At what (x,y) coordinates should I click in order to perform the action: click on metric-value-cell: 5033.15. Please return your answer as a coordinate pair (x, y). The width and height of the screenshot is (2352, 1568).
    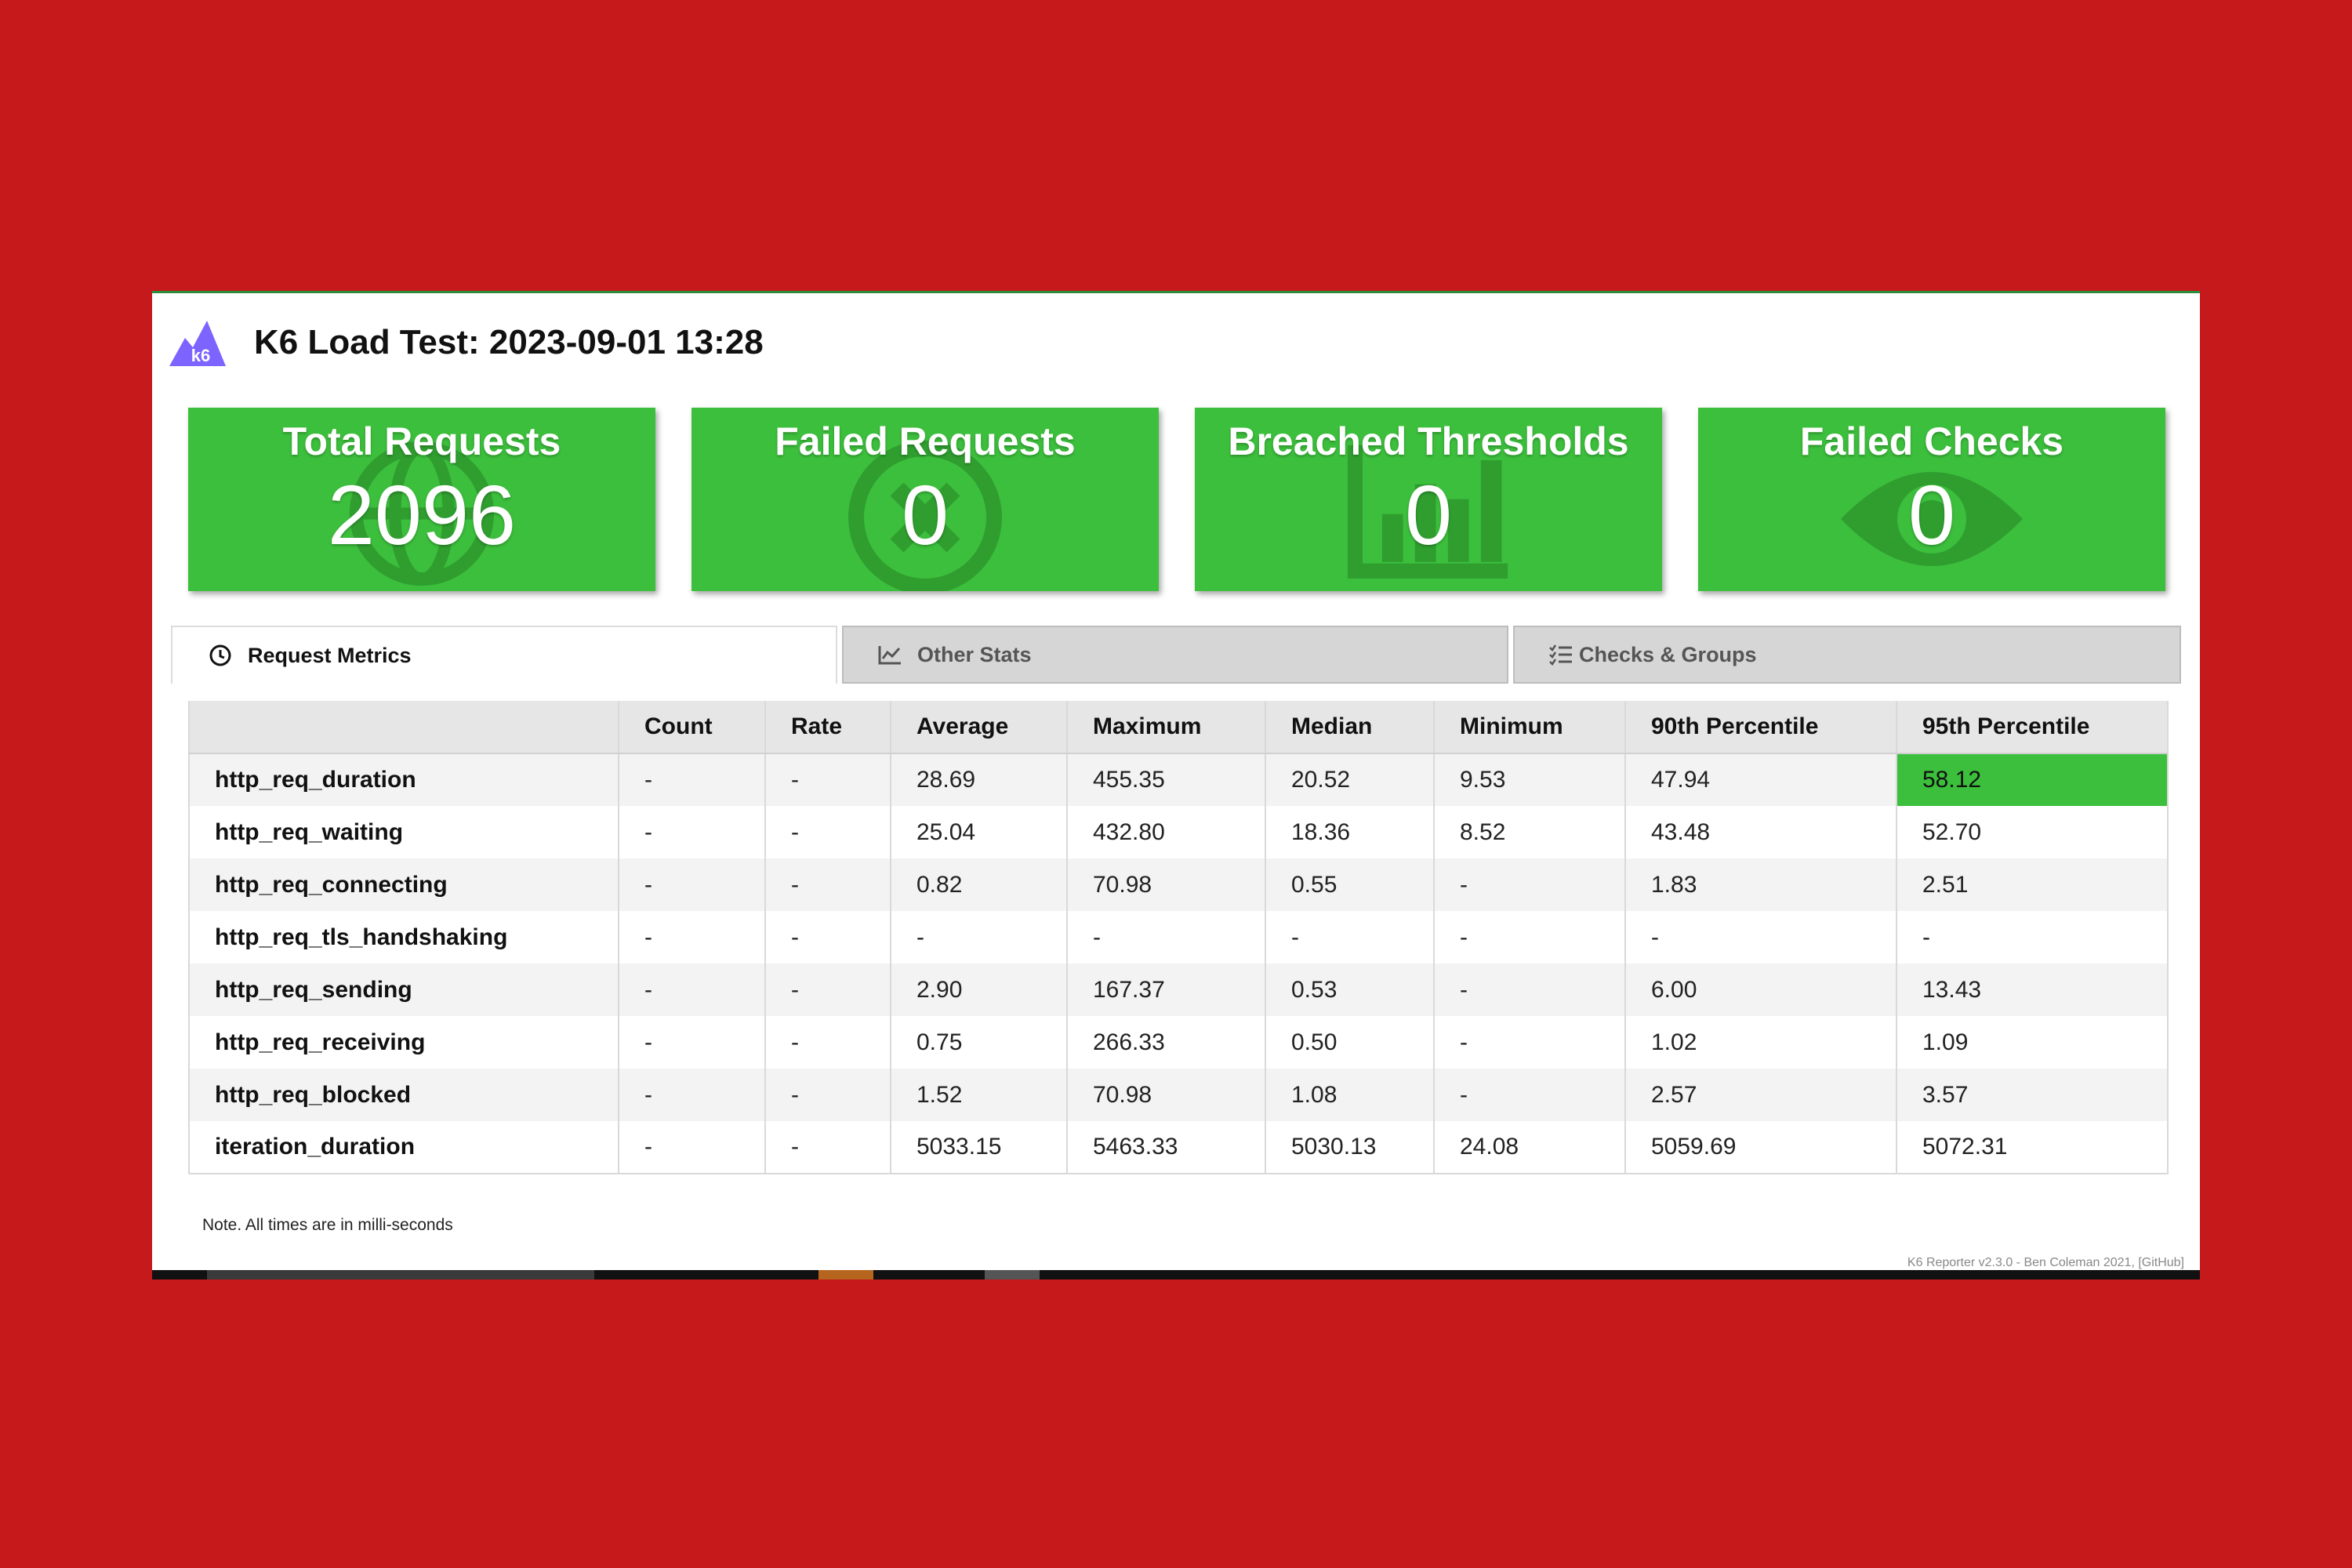
    Looking at the image, I should click on (979, 1147).